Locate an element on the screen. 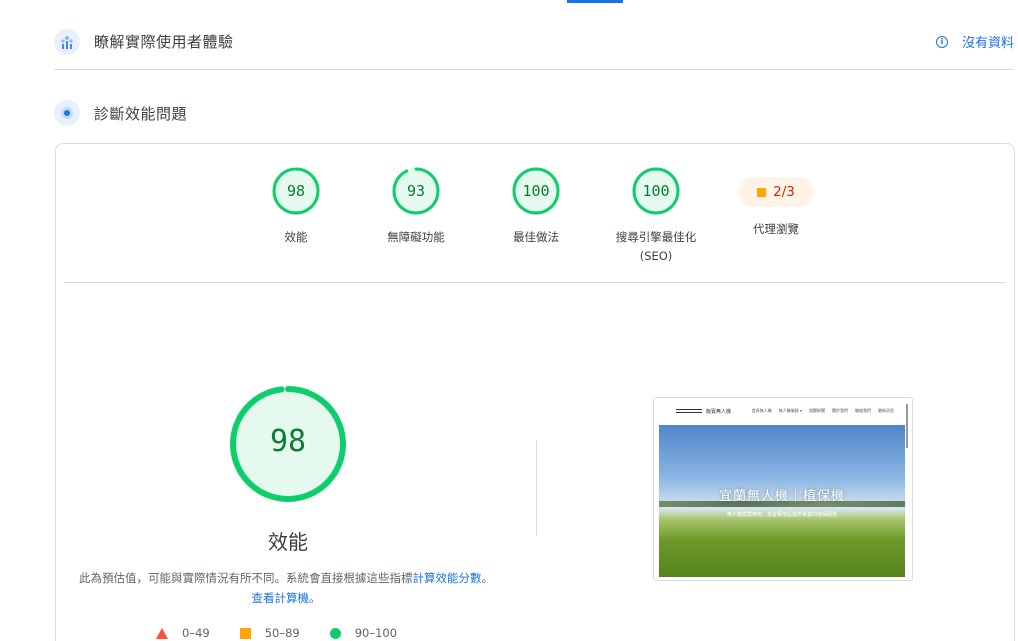 This screenshot has width=1018, height=641. screenshot-menu-item: 相關新聞 is located at coordinates (817, 410).